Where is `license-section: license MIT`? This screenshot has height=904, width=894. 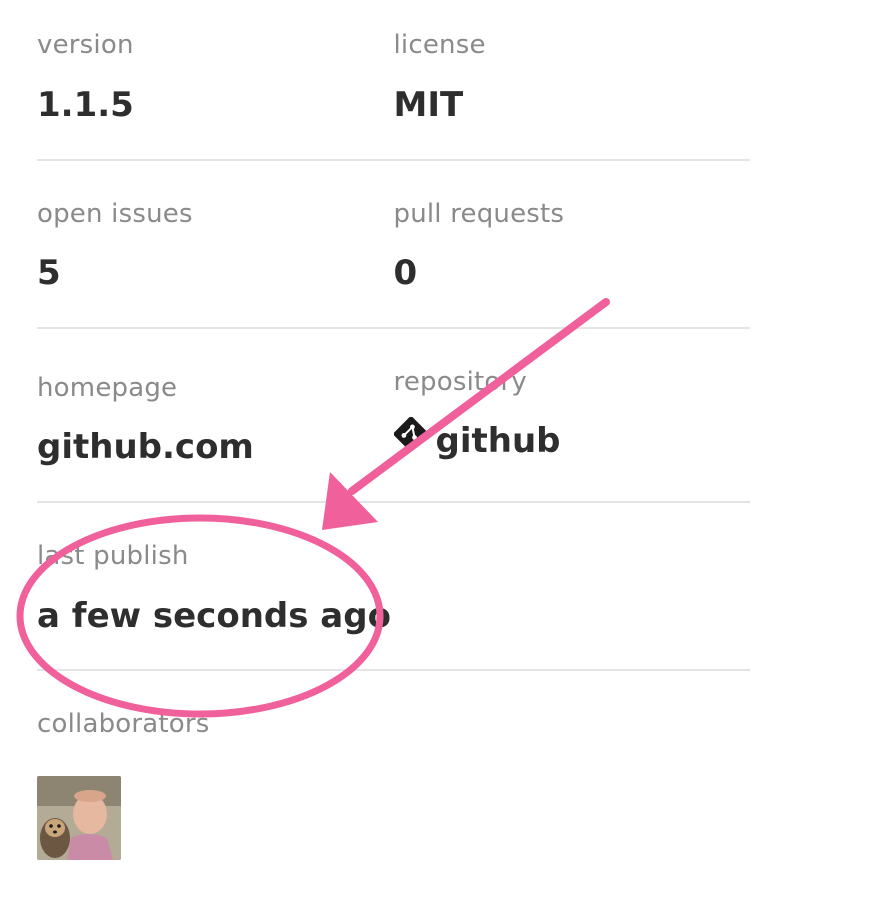
license-section: license MIT is located at coordinates (572, 79).